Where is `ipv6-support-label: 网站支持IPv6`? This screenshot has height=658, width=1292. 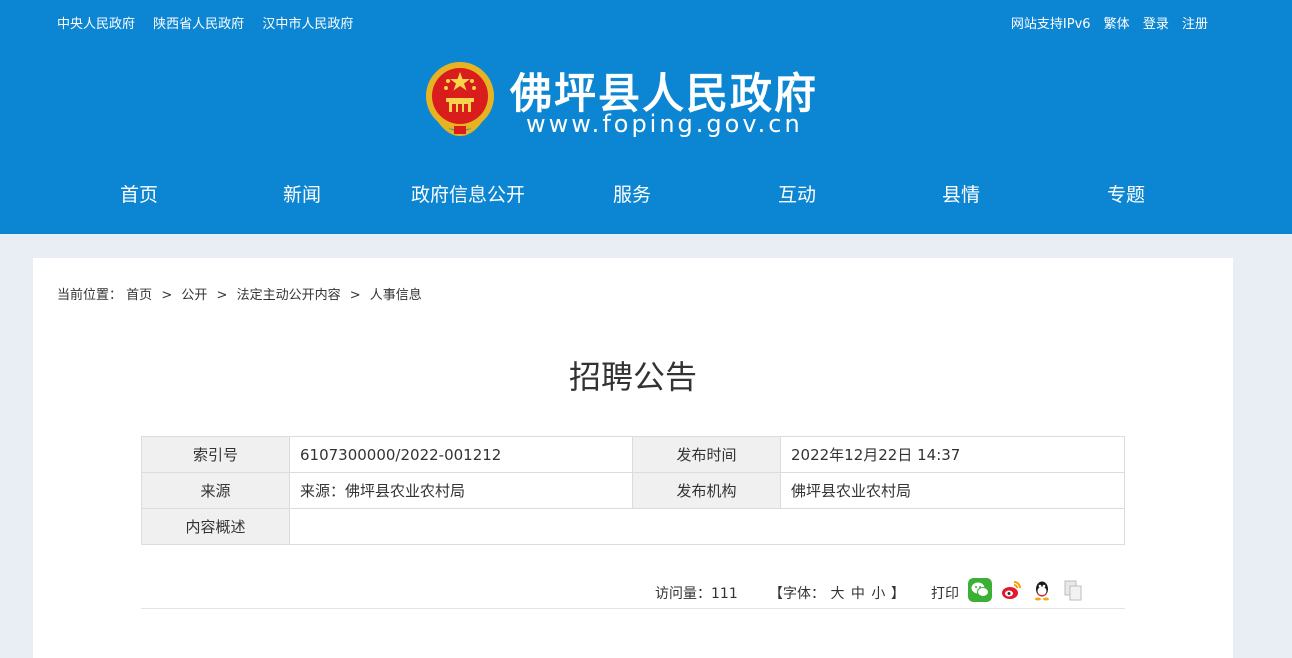
ipv6-support-label: 网站支持IPv6 is located at coordinates (1050, 24).